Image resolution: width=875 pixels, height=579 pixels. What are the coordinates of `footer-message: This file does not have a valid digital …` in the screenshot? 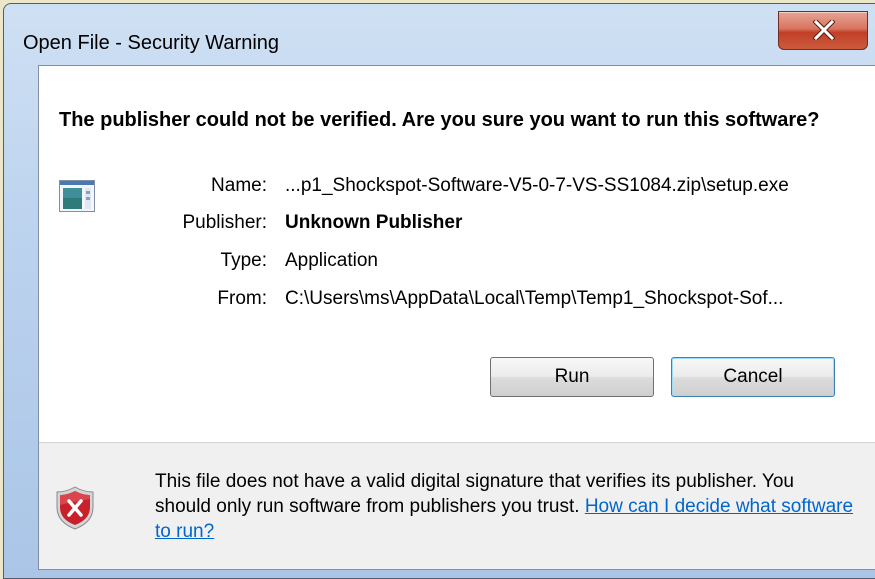 It's located at (505, 506).